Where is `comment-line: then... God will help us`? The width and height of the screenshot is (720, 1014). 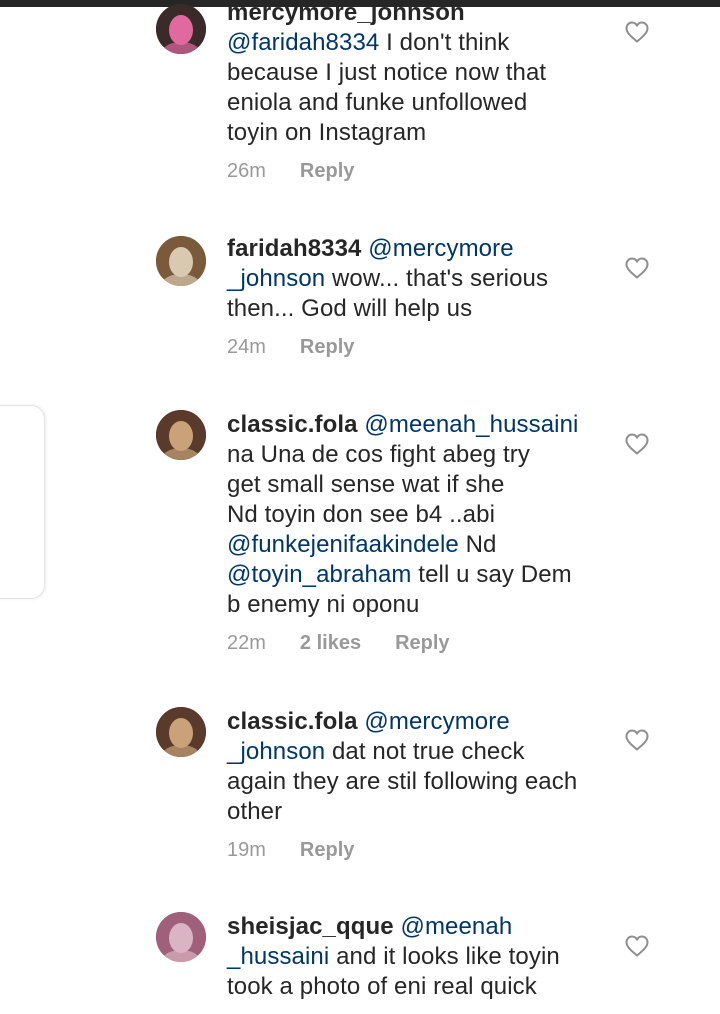
comment-line: then... God will help us is located at coordinates (350, 308).